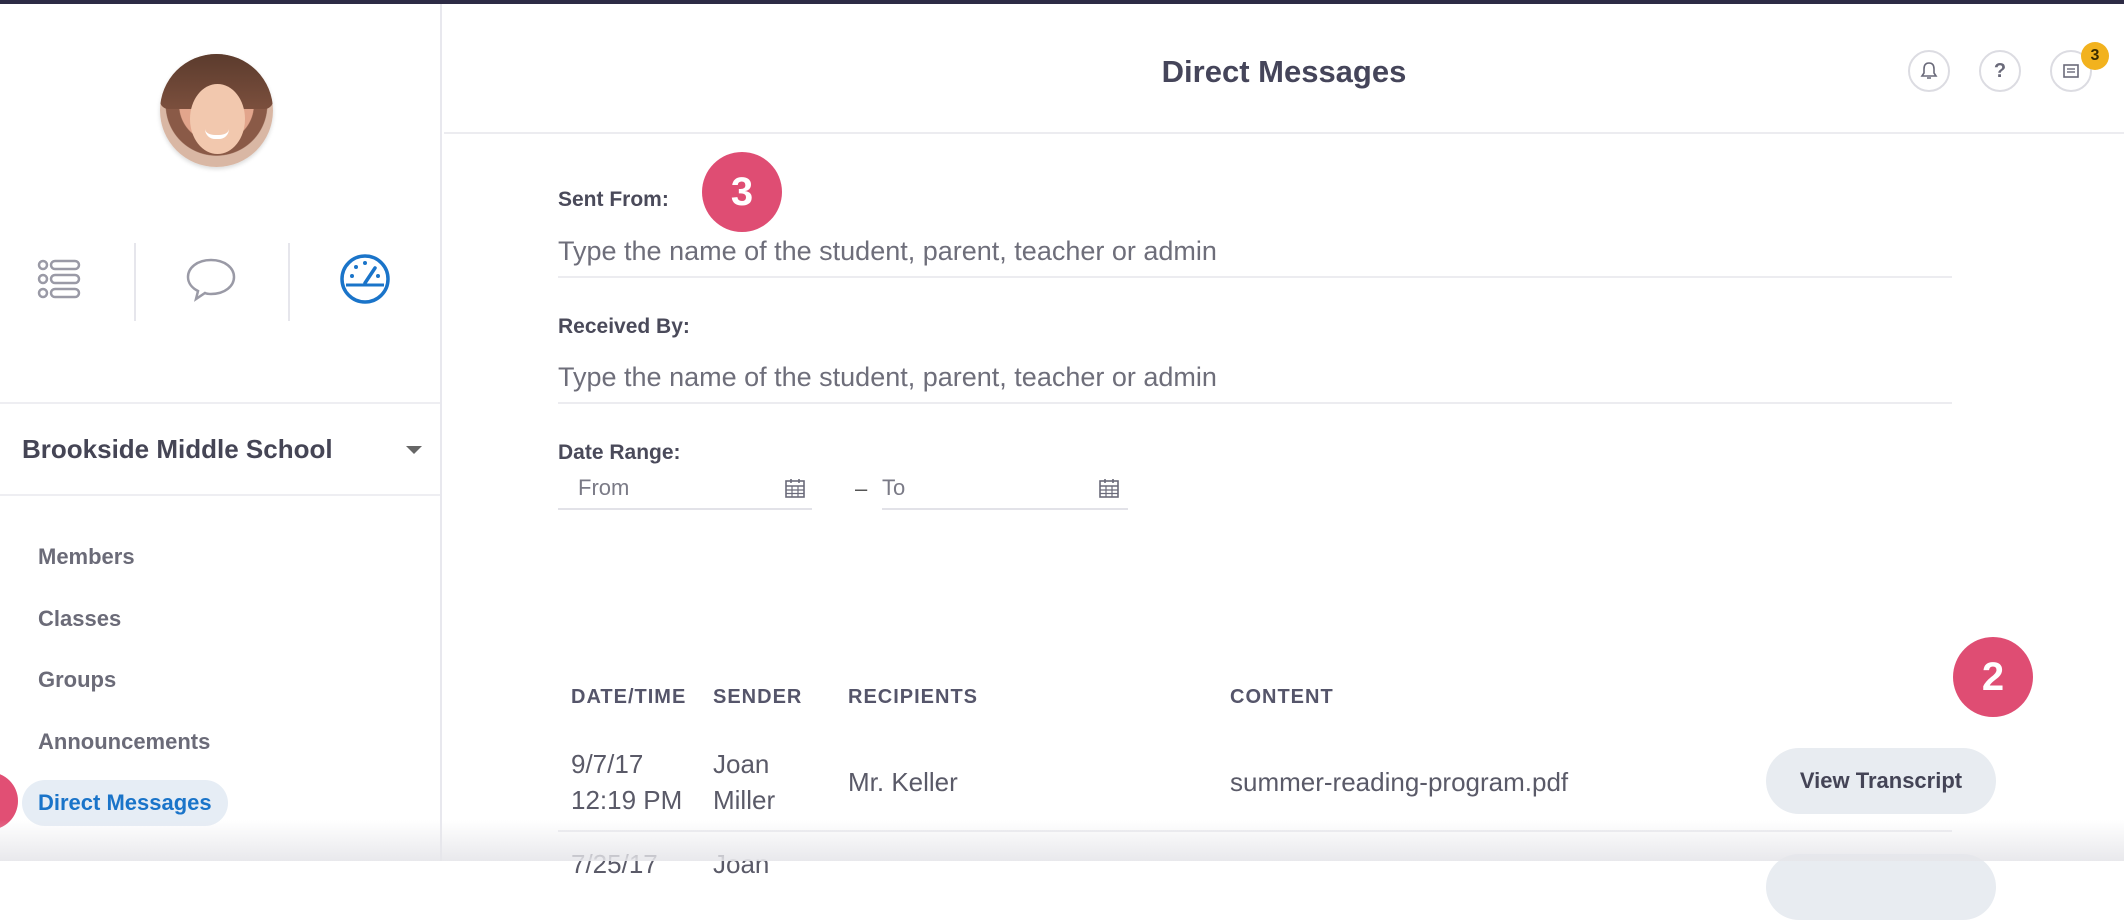 This screenshot has height=920, width=2124. I want to click on received-by-input, so click(1255, 378).